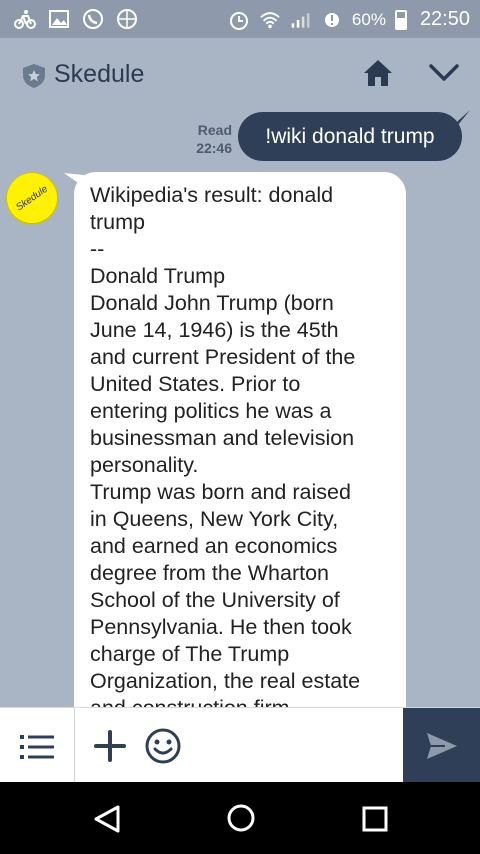 The image size is (480, 854). Describe the element at coordinates (220, 492) in the screenshot. I see `message-line: Trump was born and raised` at that location.